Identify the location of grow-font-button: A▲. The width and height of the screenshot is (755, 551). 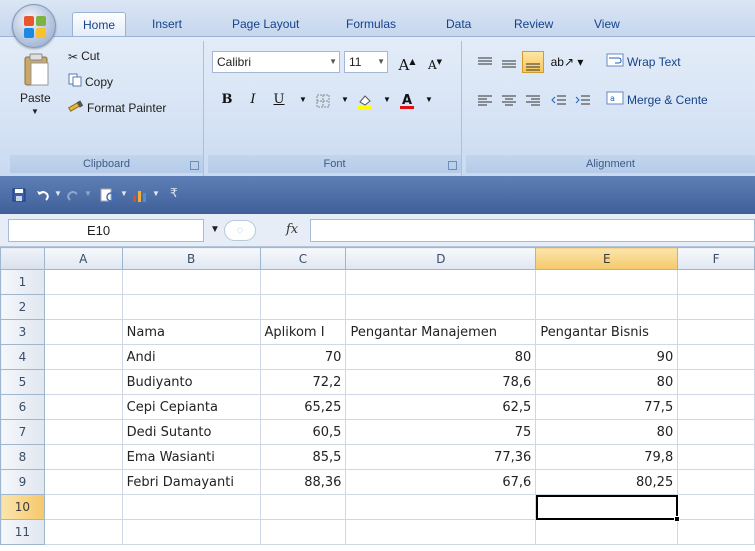
(407, 62).